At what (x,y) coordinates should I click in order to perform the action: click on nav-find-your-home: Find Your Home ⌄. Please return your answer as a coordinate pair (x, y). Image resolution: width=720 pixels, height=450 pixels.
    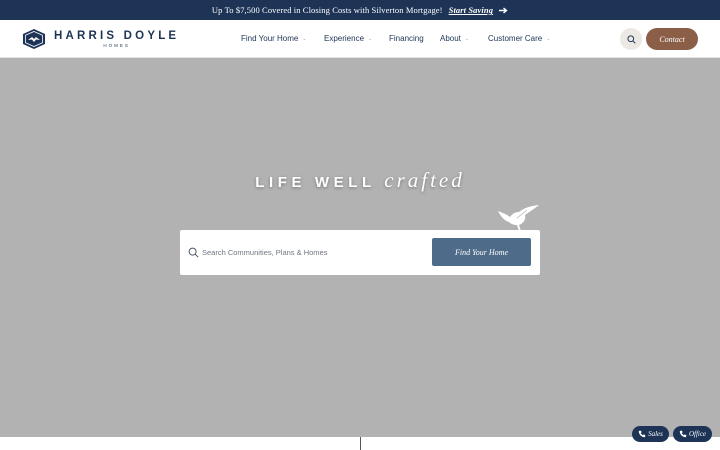
    Looking at the image, I should click on (274, 38).